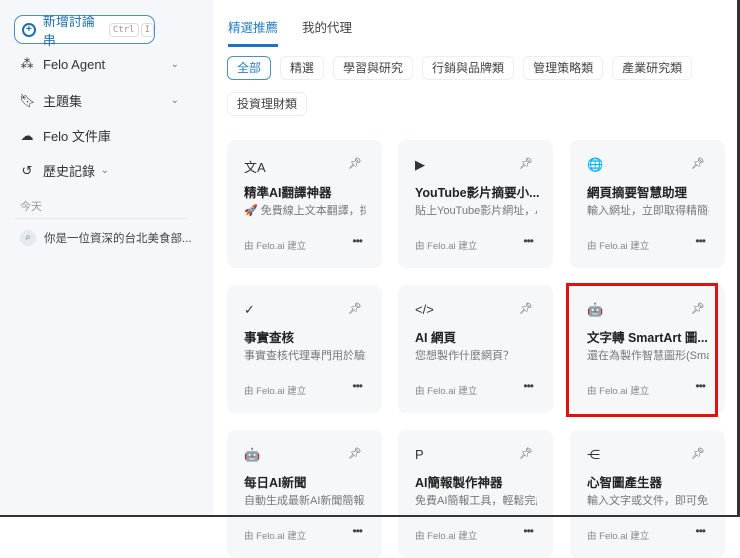  What do you see at coordinates (420, 164) in the screenshot?
I see `play-icon: ▶` at bounding box center [420, 164].